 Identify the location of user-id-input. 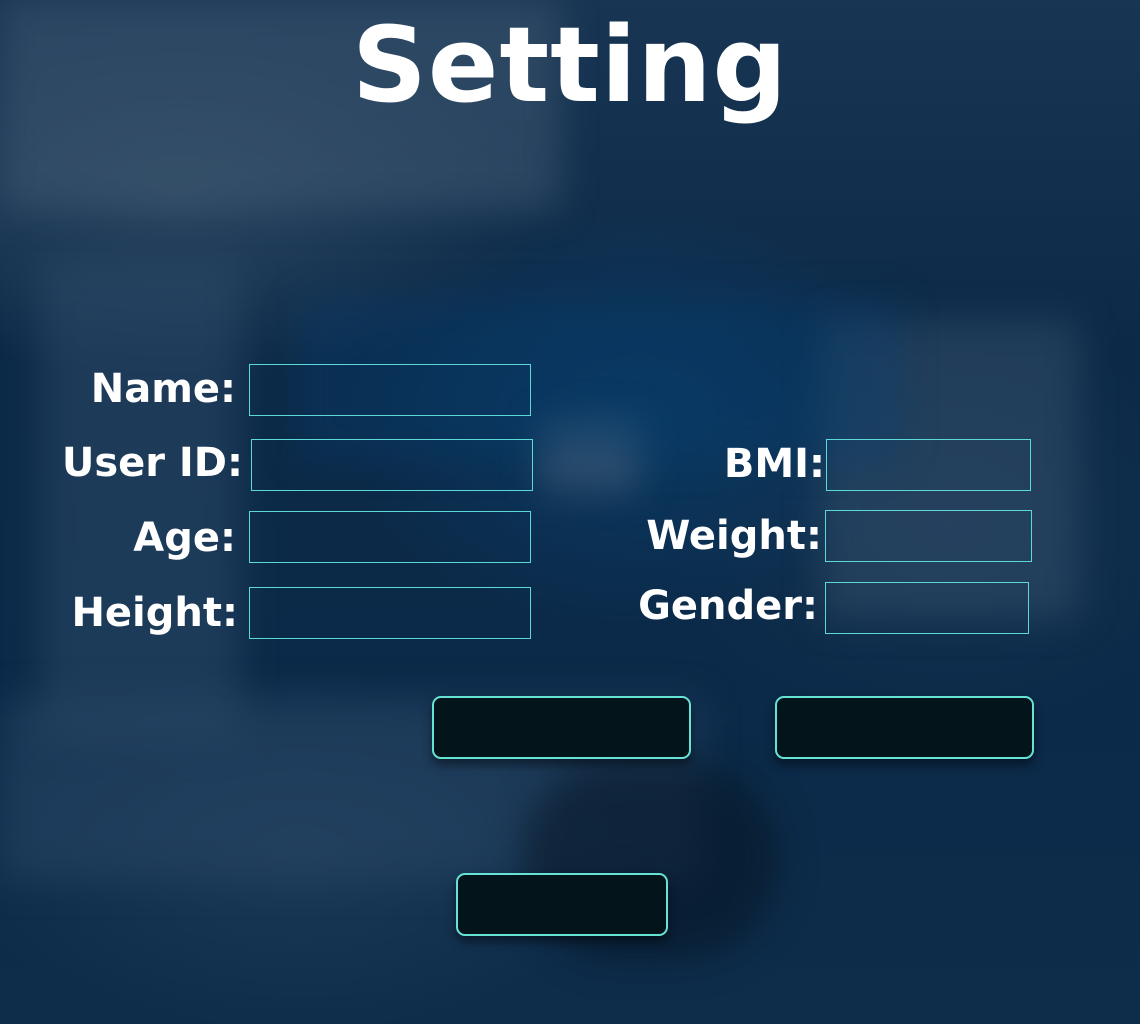
(392, 465).